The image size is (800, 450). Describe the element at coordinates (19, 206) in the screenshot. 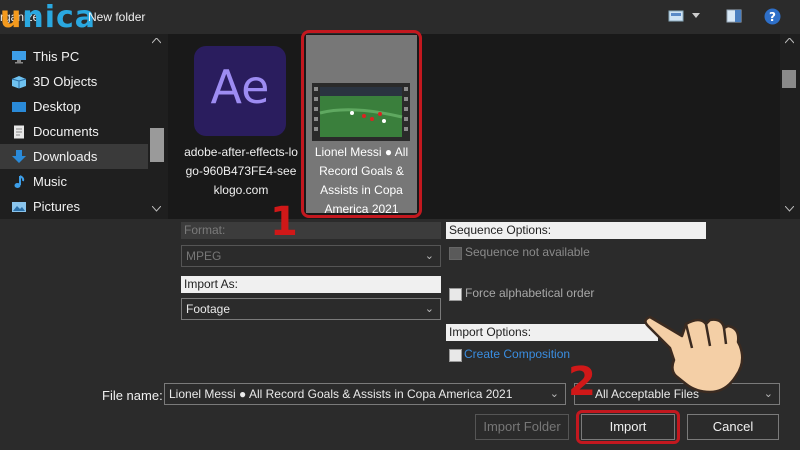

I see `pictures-icon` at that location.